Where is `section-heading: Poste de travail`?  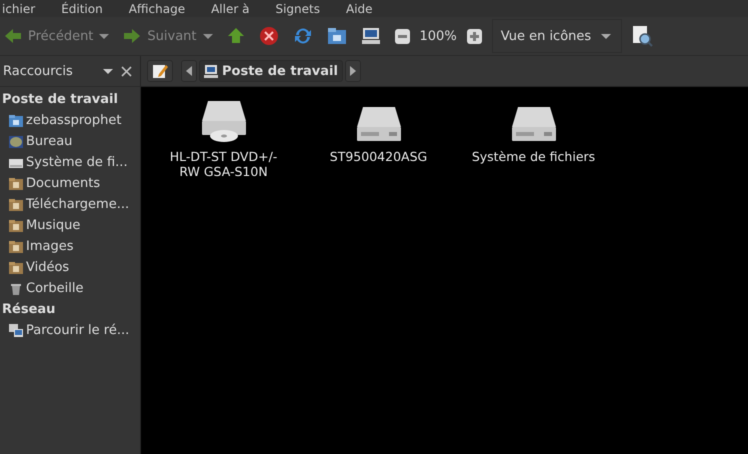
section-heading: Poste de travail is located at coordinates (60, 100).